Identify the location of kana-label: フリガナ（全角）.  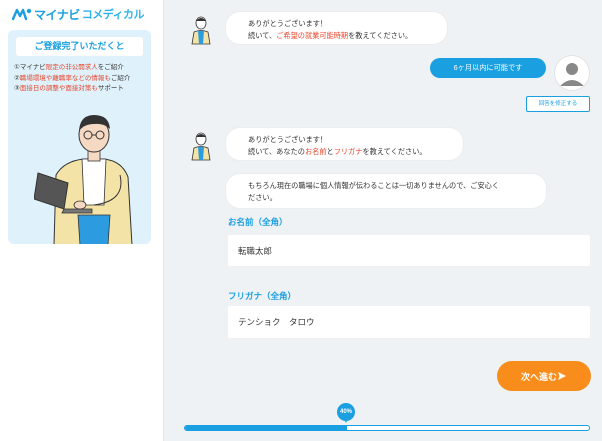
(262, 296).